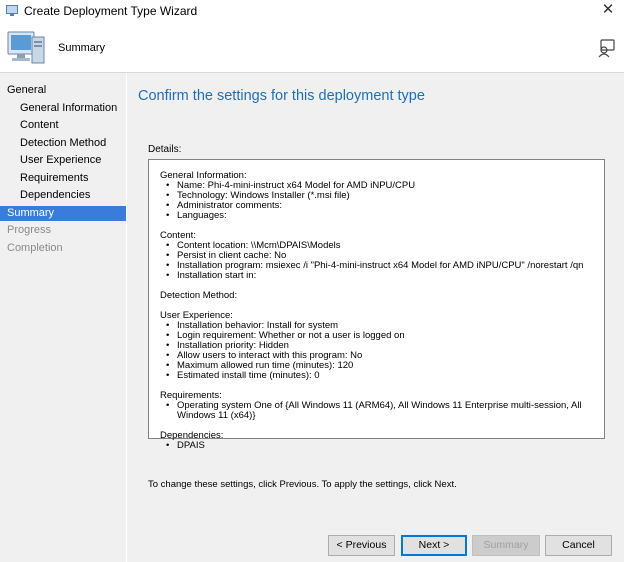 The width and height of the screenshot is (624, 562). I want to click on wizard-header: Summary, so click(312, 47).